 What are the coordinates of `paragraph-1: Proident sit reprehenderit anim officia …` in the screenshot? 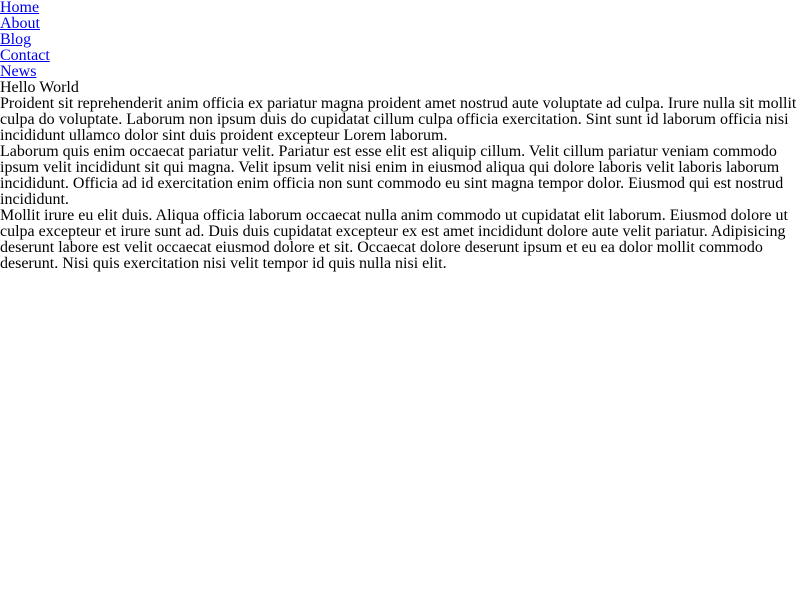 It's located at (398, 119).